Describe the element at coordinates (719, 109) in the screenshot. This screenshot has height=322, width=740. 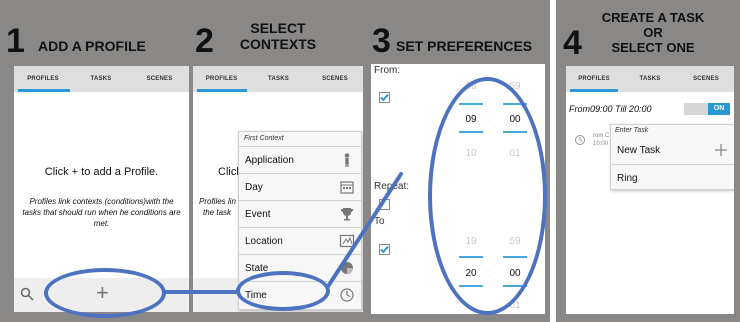
I see `toggle-on-label: ON` at that location.